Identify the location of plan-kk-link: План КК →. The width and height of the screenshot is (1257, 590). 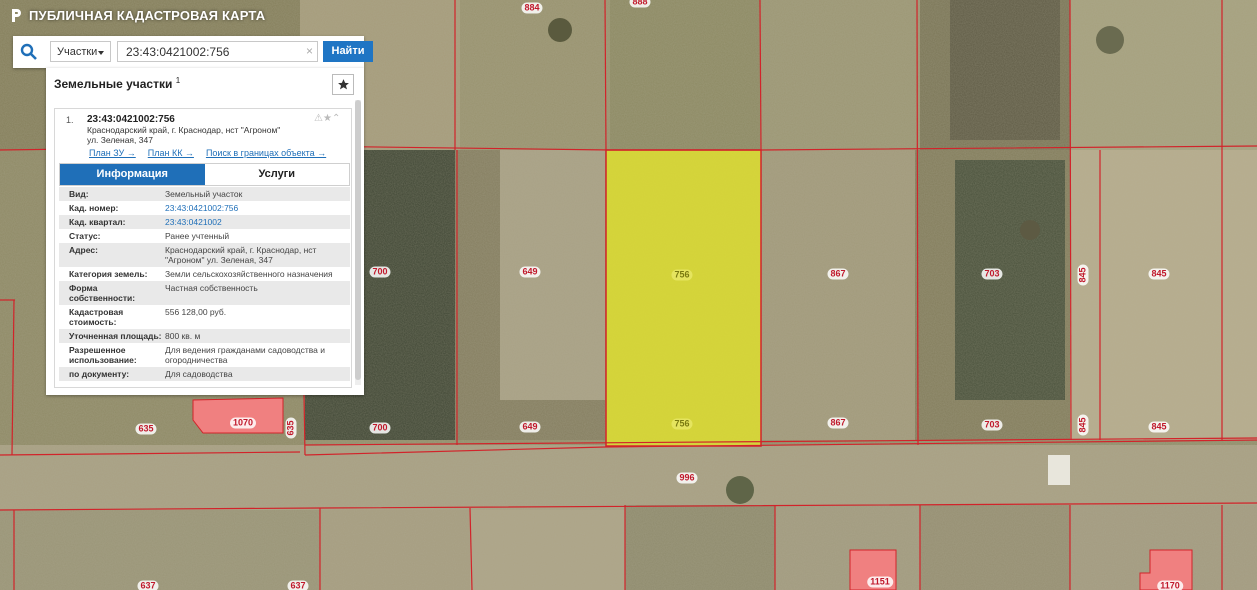
(171, 153).